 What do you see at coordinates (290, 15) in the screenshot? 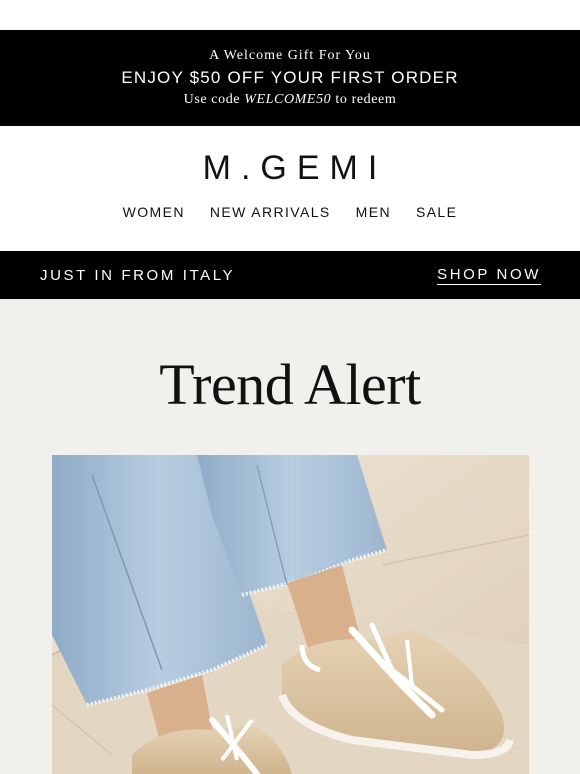
I see `top-spacer` at bounding box center [290, 15].